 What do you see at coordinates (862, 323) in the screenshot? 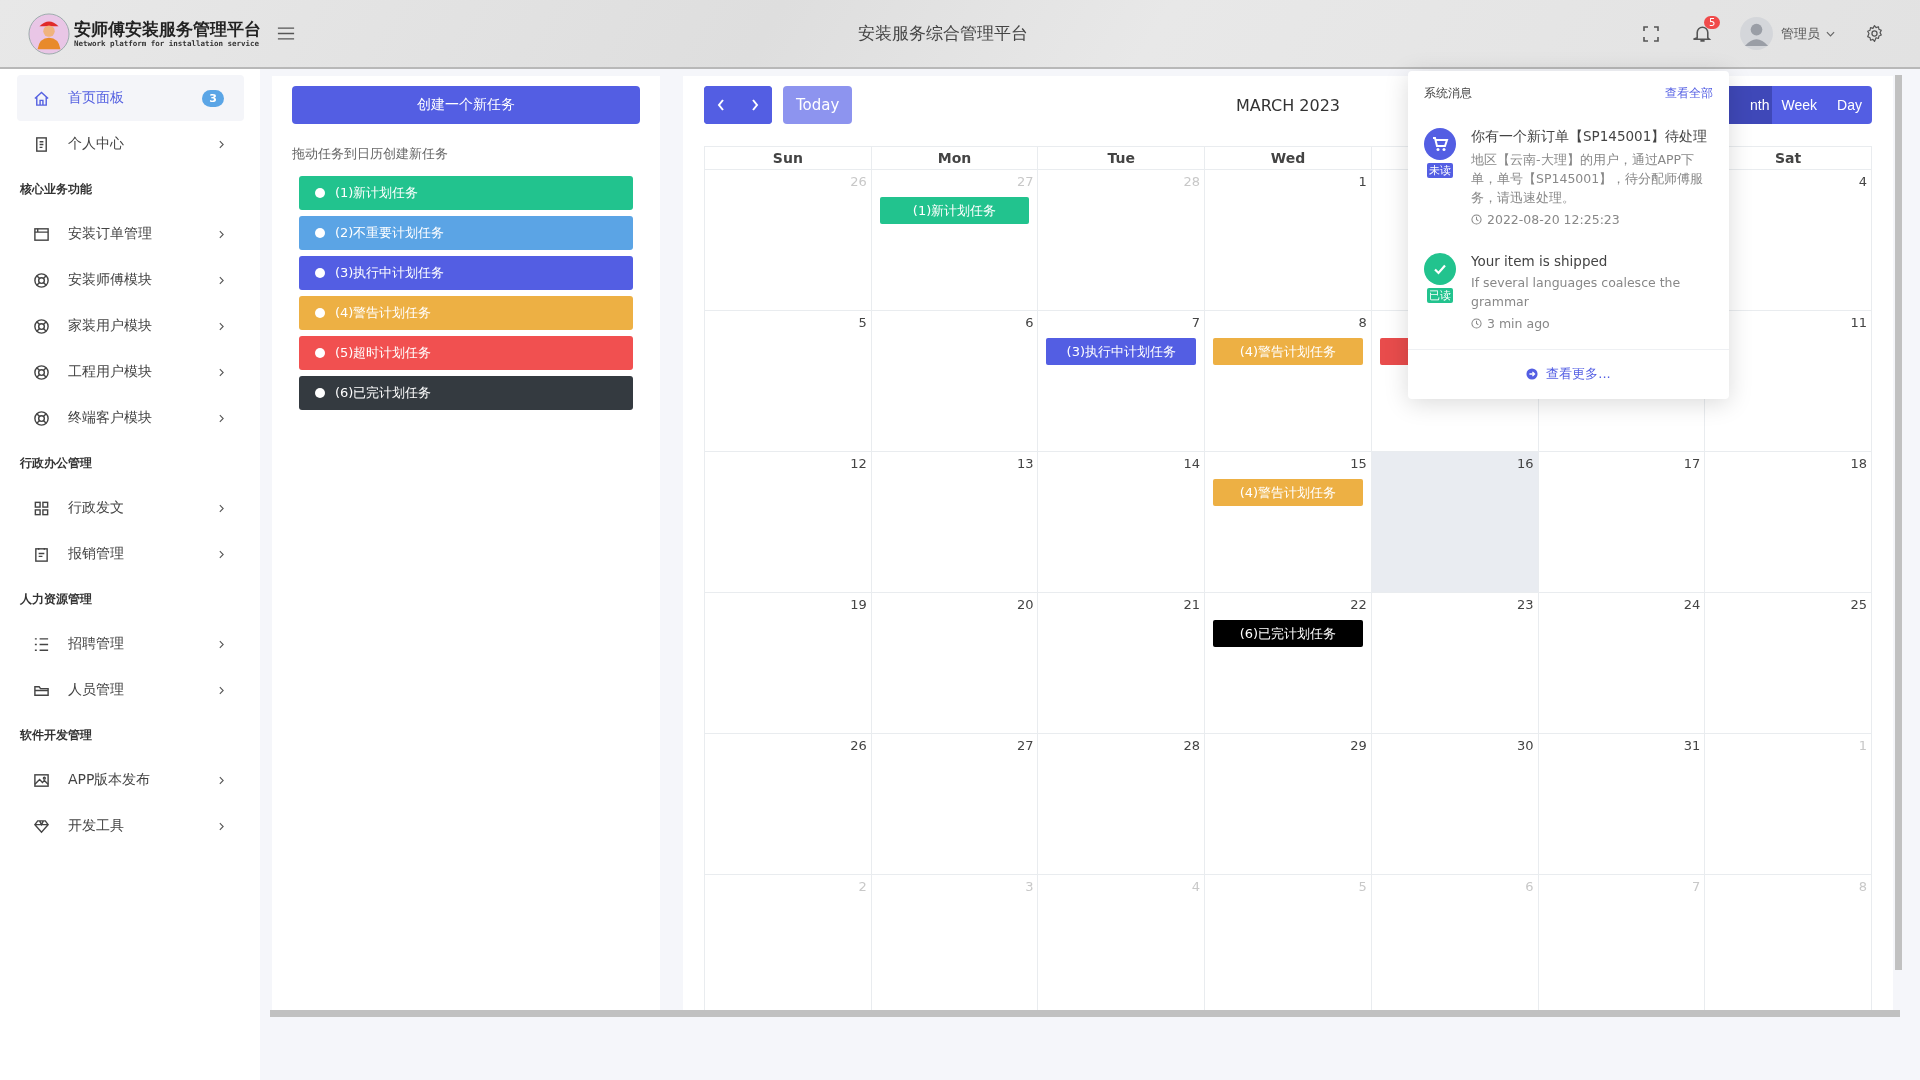
I see `day-number: 5` at bounding box center [862, 323].